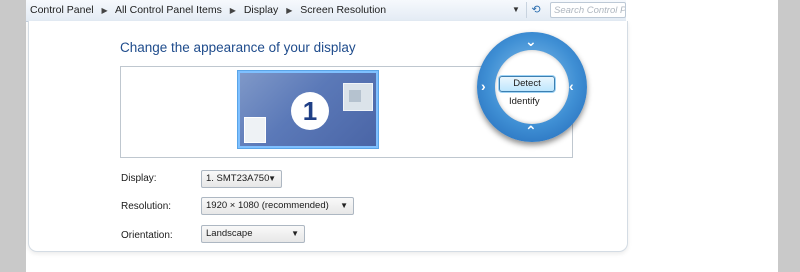 This screenshot has width=800, height=272. I want to click on monitor-1-tile: 1, so click(308, 109).